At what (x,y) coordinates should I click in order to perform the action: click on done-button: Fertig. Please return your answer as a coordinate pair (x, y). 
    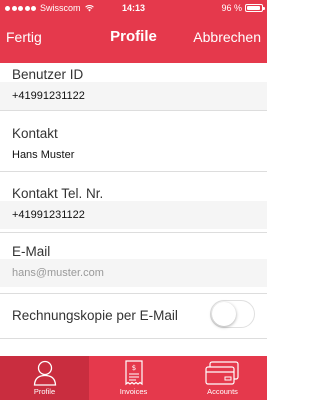
    Looking at the image, I should click on (24, 37).